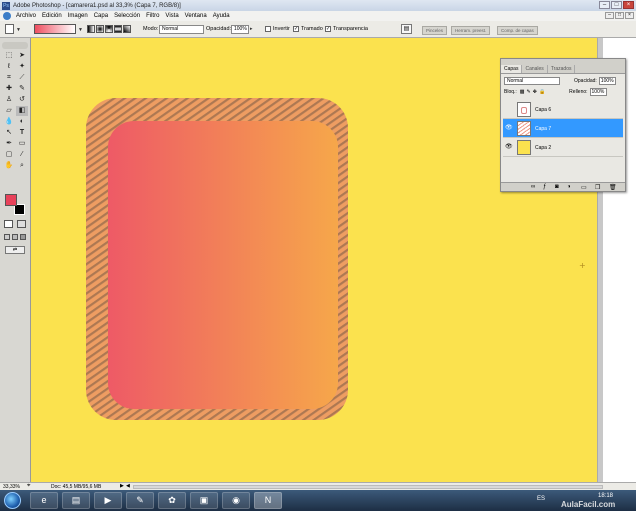 This screenshot has width=636, height=511. I want to click on slice-tool-icon: ⟋, so click(22, 78).